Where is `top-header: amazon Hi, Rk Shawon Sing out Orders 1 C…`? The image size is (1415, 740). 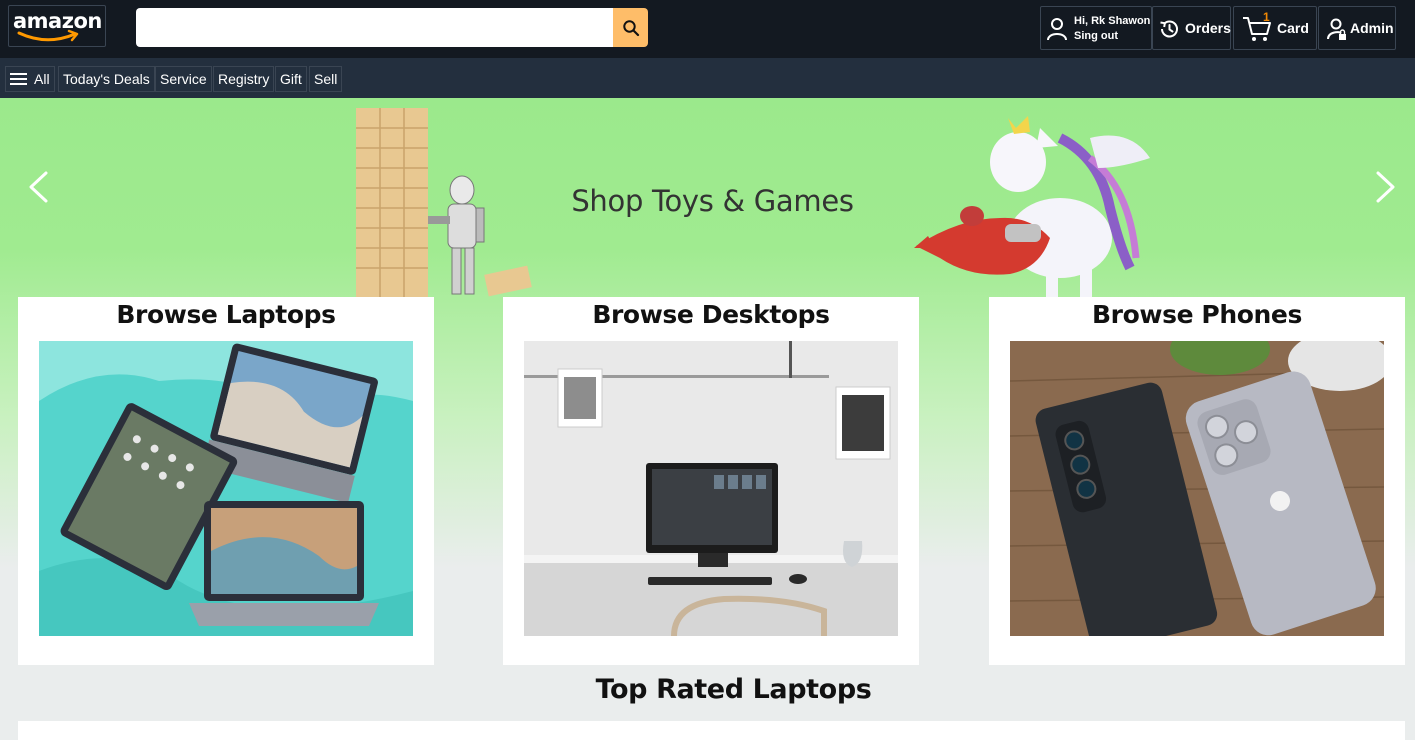 top-header: amazon Hi, Rk Shawon Sing out Orders 1 C… is located at coordinates (707, 29).